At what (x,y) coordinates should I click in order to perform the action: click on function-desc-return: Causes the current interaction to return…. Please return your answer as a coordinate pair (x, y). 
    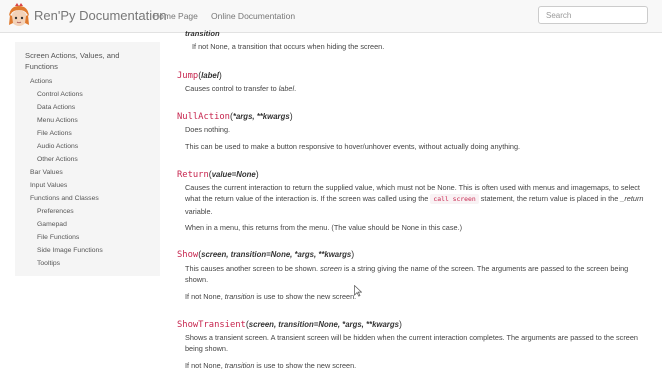
    Looking at the image, I should click on (414, 199).